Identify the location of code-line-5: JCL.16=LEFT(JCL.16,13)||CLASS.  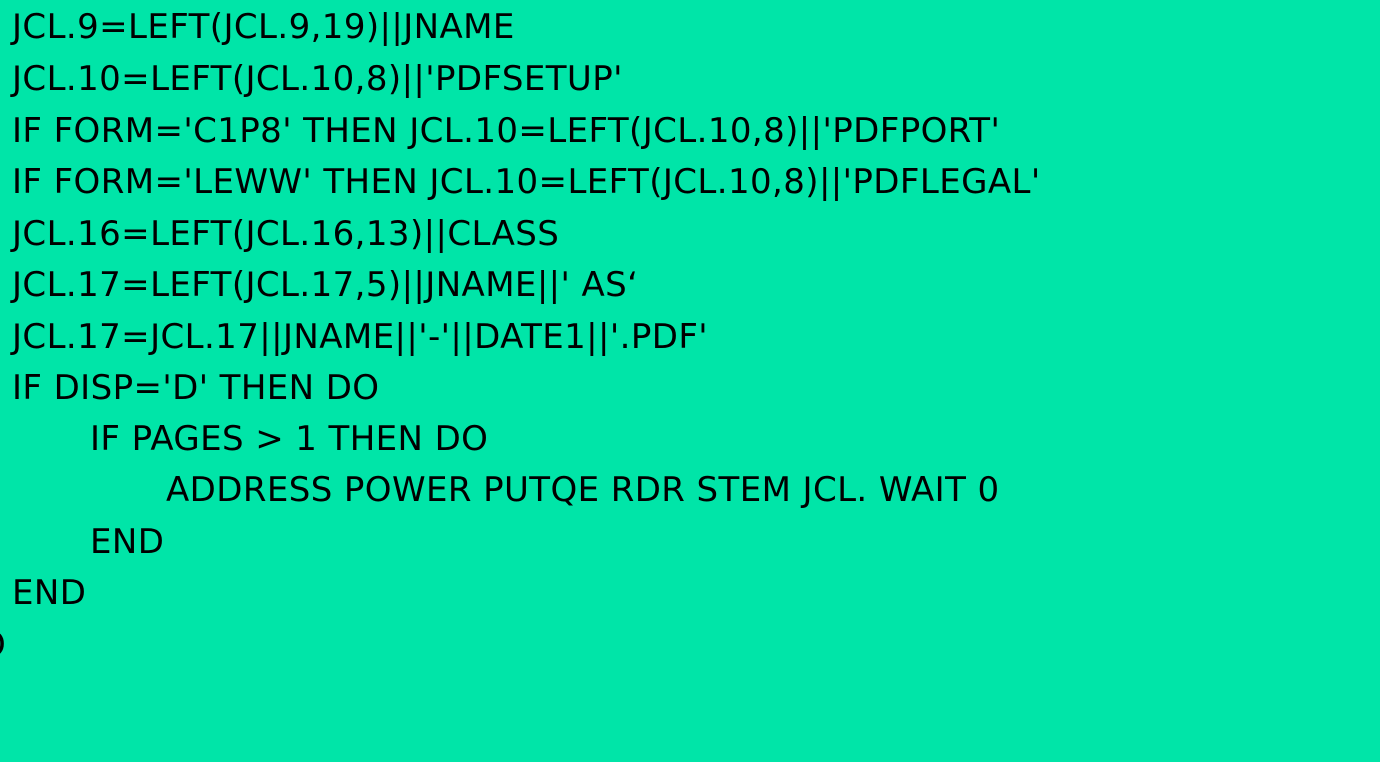
(286, 234).